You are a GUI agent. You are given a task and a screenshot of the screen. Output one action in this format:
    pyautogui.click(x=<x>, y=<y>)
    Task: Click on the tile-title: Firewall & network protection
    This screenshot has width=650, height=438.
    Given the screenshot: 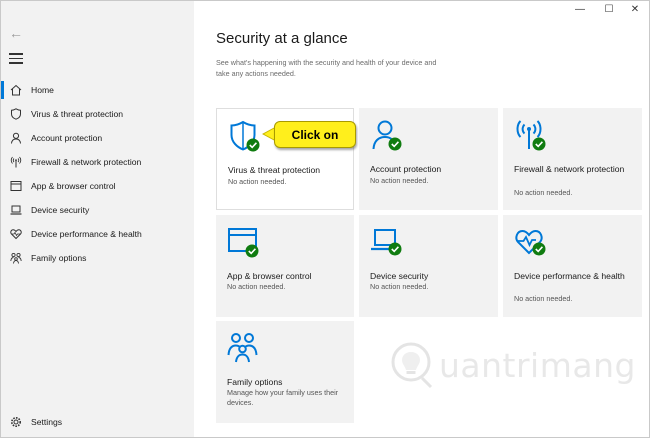 What is the action you would take?
    pyautogui.click(x=569, y=169)
    